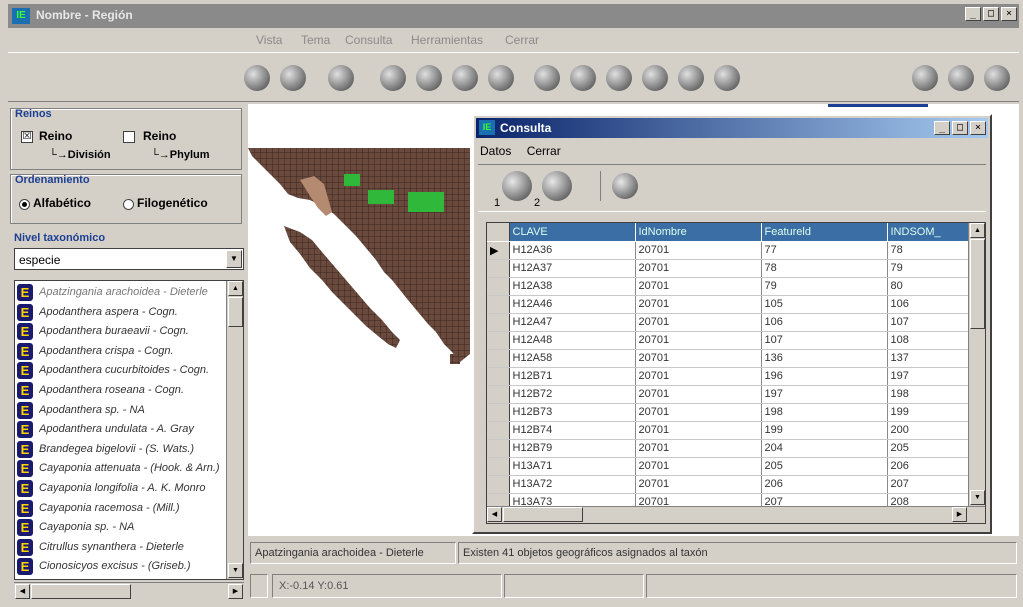  I want to click on table-row: H12B71 20701 196 197, so click(732, 376).